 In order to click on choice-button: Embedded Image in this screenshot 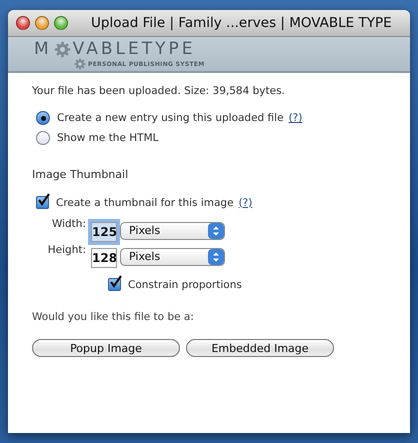, I will do `click(260, 348)`.